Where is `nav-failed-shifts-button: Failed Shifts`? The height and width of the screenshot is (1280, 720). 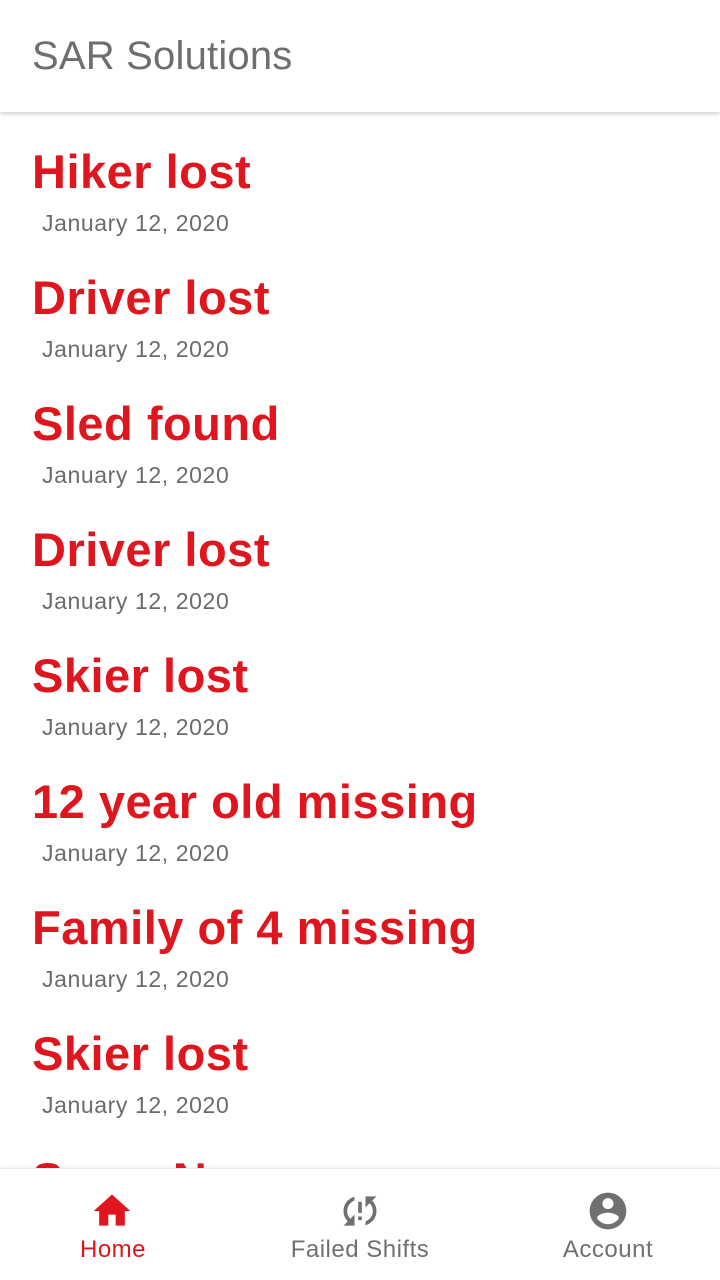
nav-failed-shifts-button: Failed Shifts is located at coordinates (360, 1224).